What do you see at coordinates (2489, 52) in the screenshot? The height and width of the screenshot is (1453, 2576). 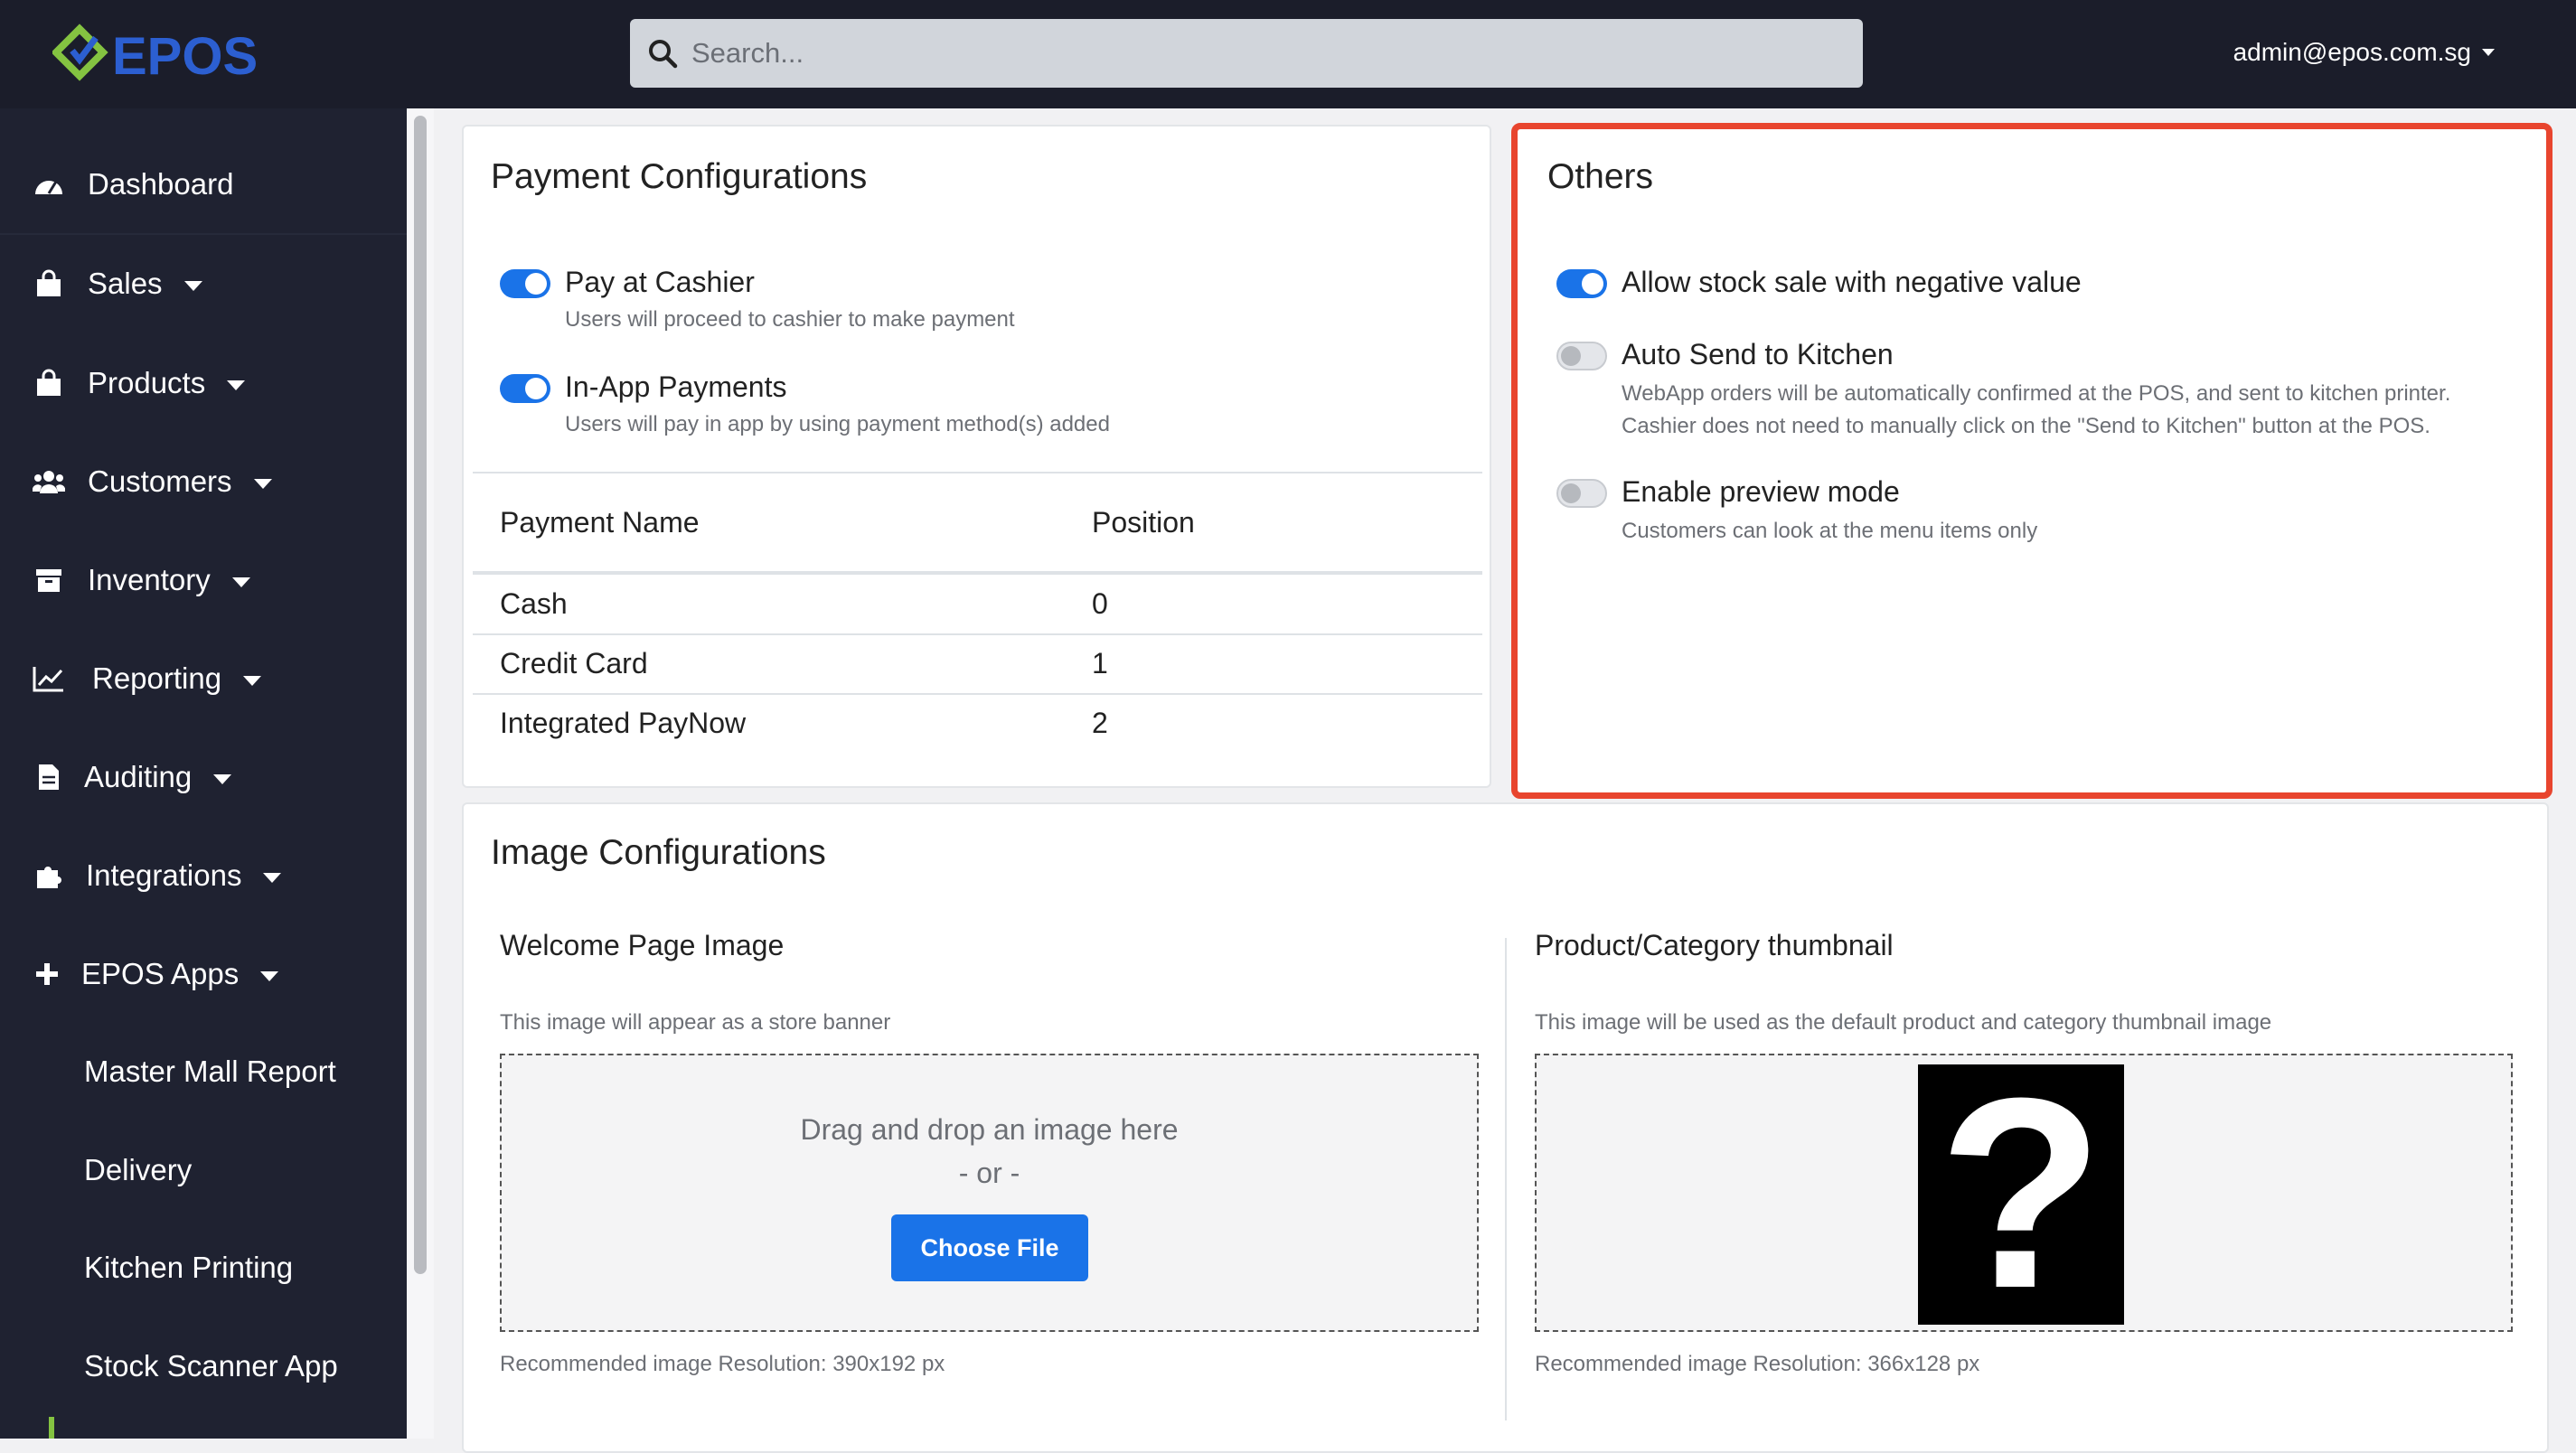 I see `chevron-down-icon` at bounding box center [2489, 52].